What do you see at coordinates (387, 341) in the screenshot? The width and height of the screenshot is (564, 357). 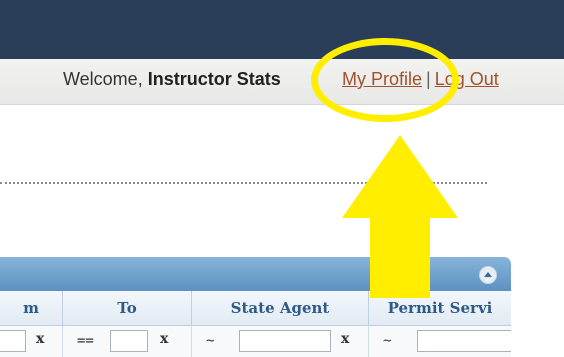 I see `filter-operator-permit-service: ~` at bounding box center [387, 341].